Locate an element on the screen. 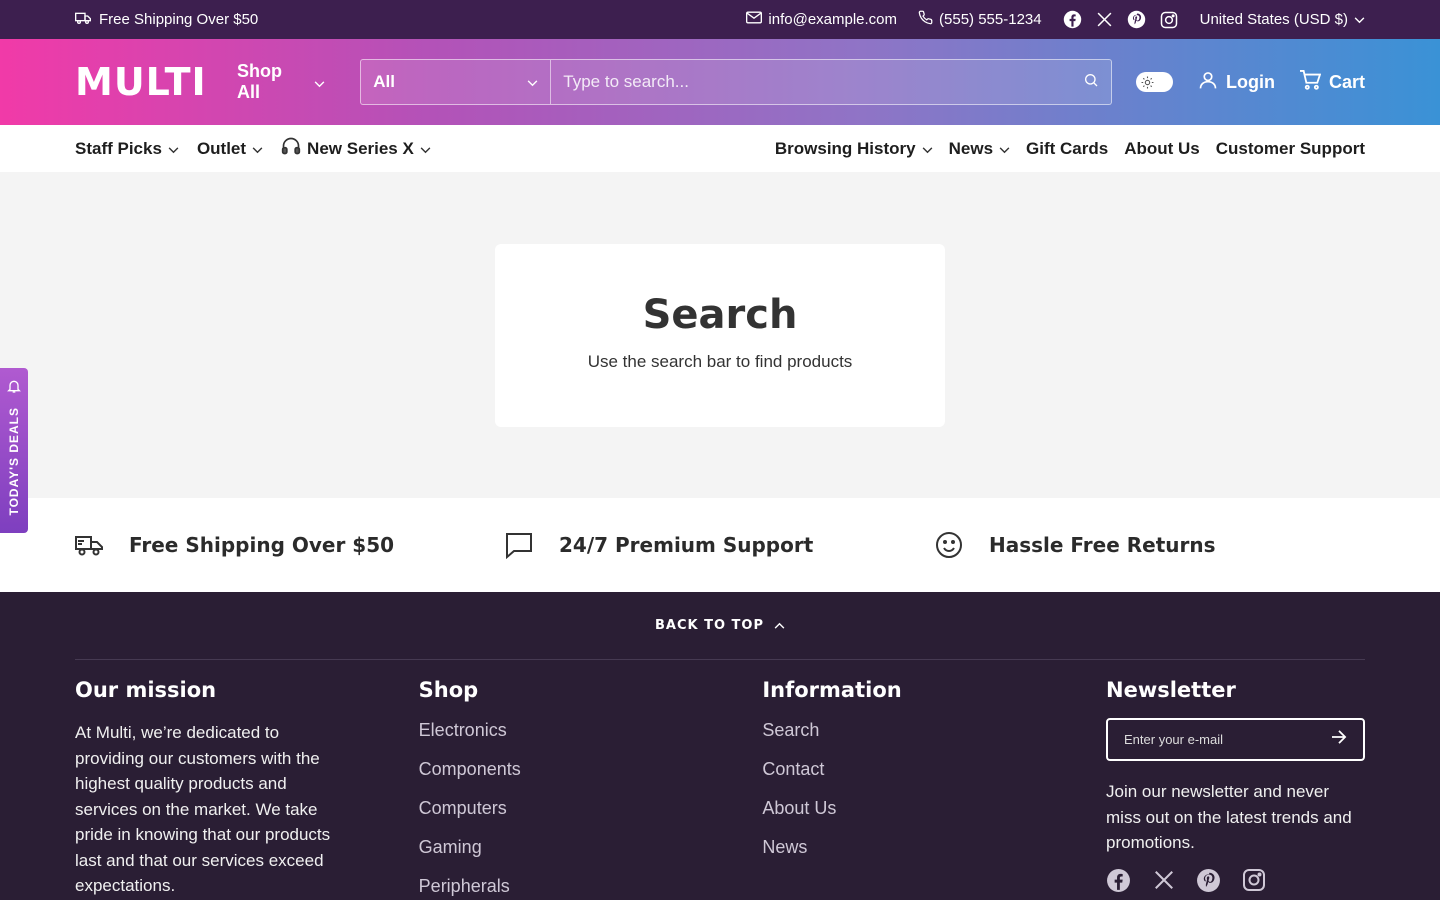 The width and height of the screenshot is (1440, 900). feature-item: Hassle Free Returns is located at coordinates (1150, 545).